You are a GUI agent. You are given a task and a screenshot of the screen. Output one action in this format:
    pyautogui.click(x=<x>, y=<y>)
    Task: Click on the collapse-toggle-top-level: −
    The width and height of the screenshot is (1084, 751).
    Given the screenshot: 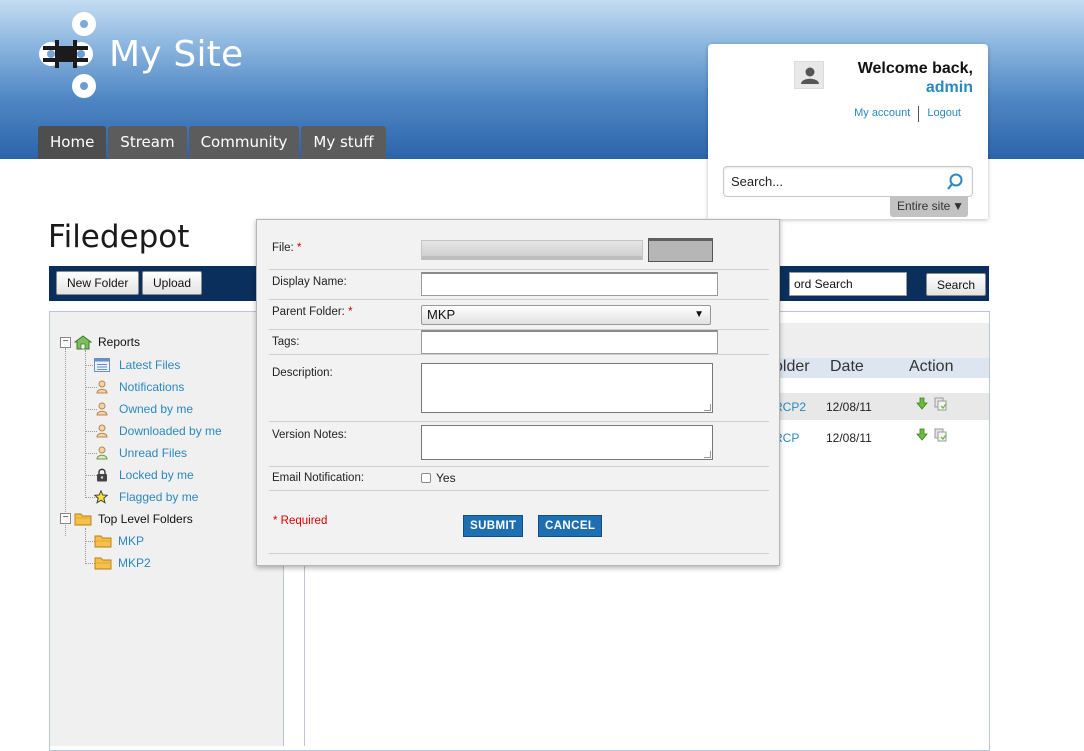 What is the action you would take?
    pyautogui.click(x=65, y=518)
    